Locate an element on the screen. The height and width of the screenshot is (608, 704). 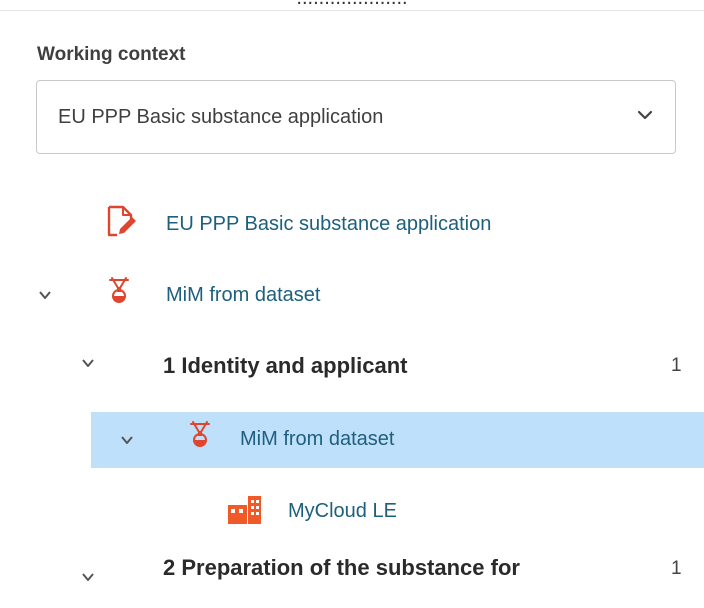
tree-item-mim-root: MiM from dataset is located at coordinates (352, 296).